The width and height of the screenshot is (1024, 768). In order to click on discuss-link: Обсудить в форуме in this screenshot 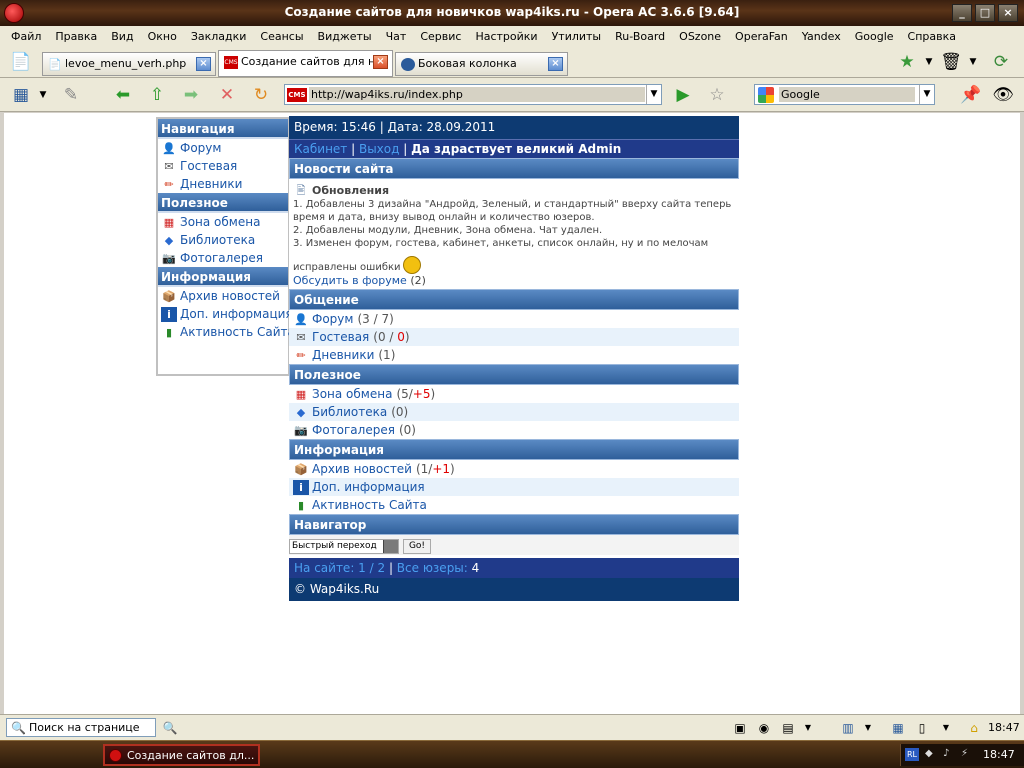, I will do `click(350, 280)`.